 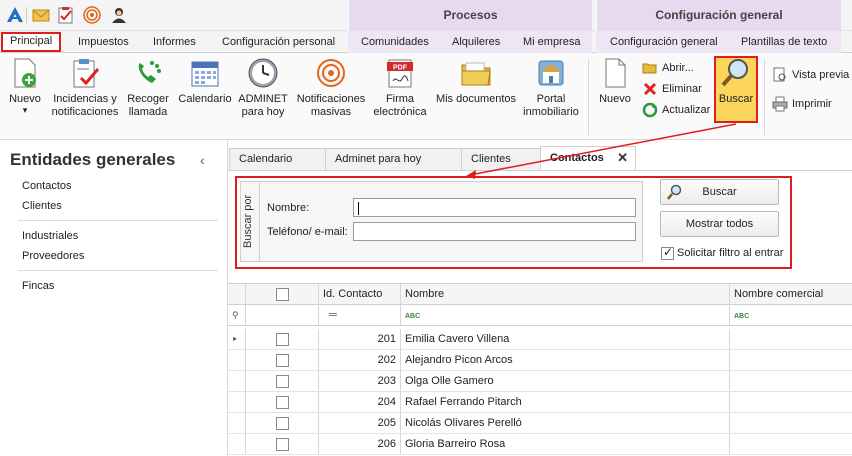 What do you see at coordinates (476, 99) in the screenshot?
I see `mis-documentos-label: Mis documentos` at bounding box center [476, 99].